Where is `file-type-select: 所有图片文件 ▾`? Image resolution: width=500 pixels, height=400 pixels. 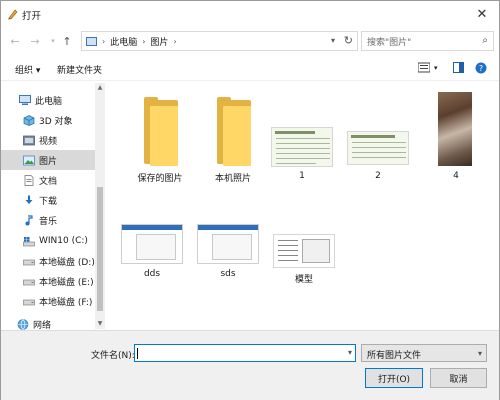 file-type-select: 所有图片文件 ▾ is located at coordinates (424, 353).